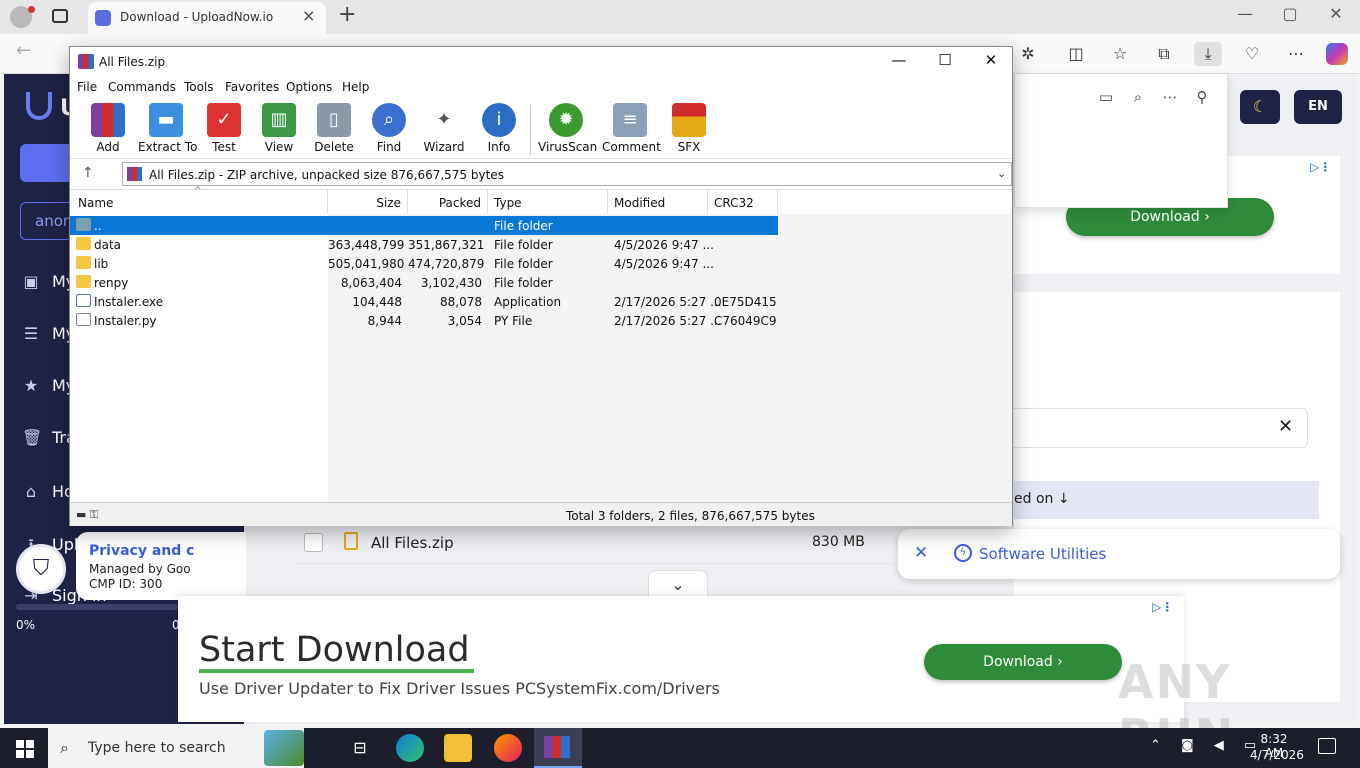 This screenshot has width=1360, height=768. What do you see at coordinates (334, 130) in the screenshot?
I see `toolbar-delete-button: ▯ Delete` at bounding box center [334, 130].